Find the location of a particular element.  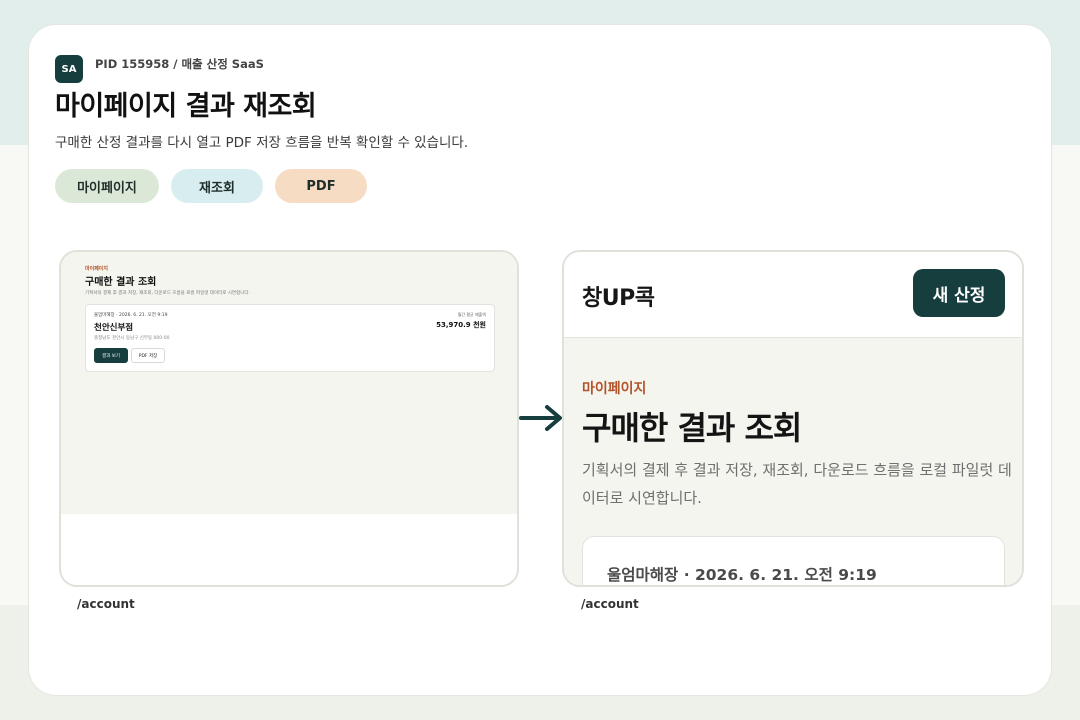

zoomed-title: 구매한 결과 조회 is located at coordinates (692, 428).